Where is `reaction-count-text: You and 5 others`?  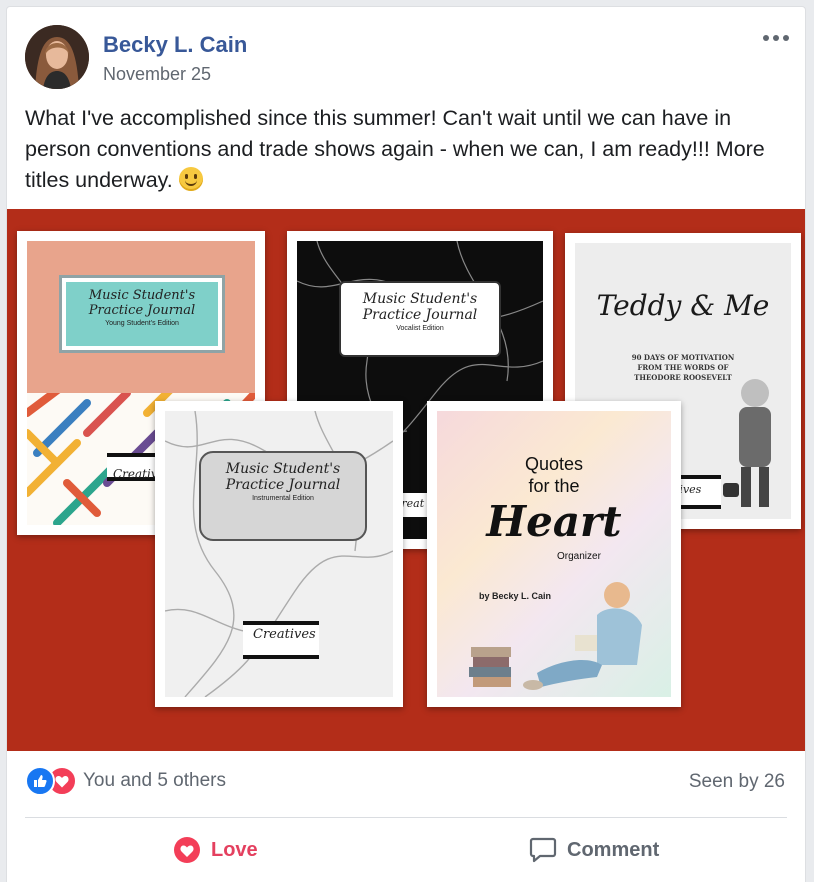 reaction-count-text: You and 5 others is located at coordinates (154, 781).